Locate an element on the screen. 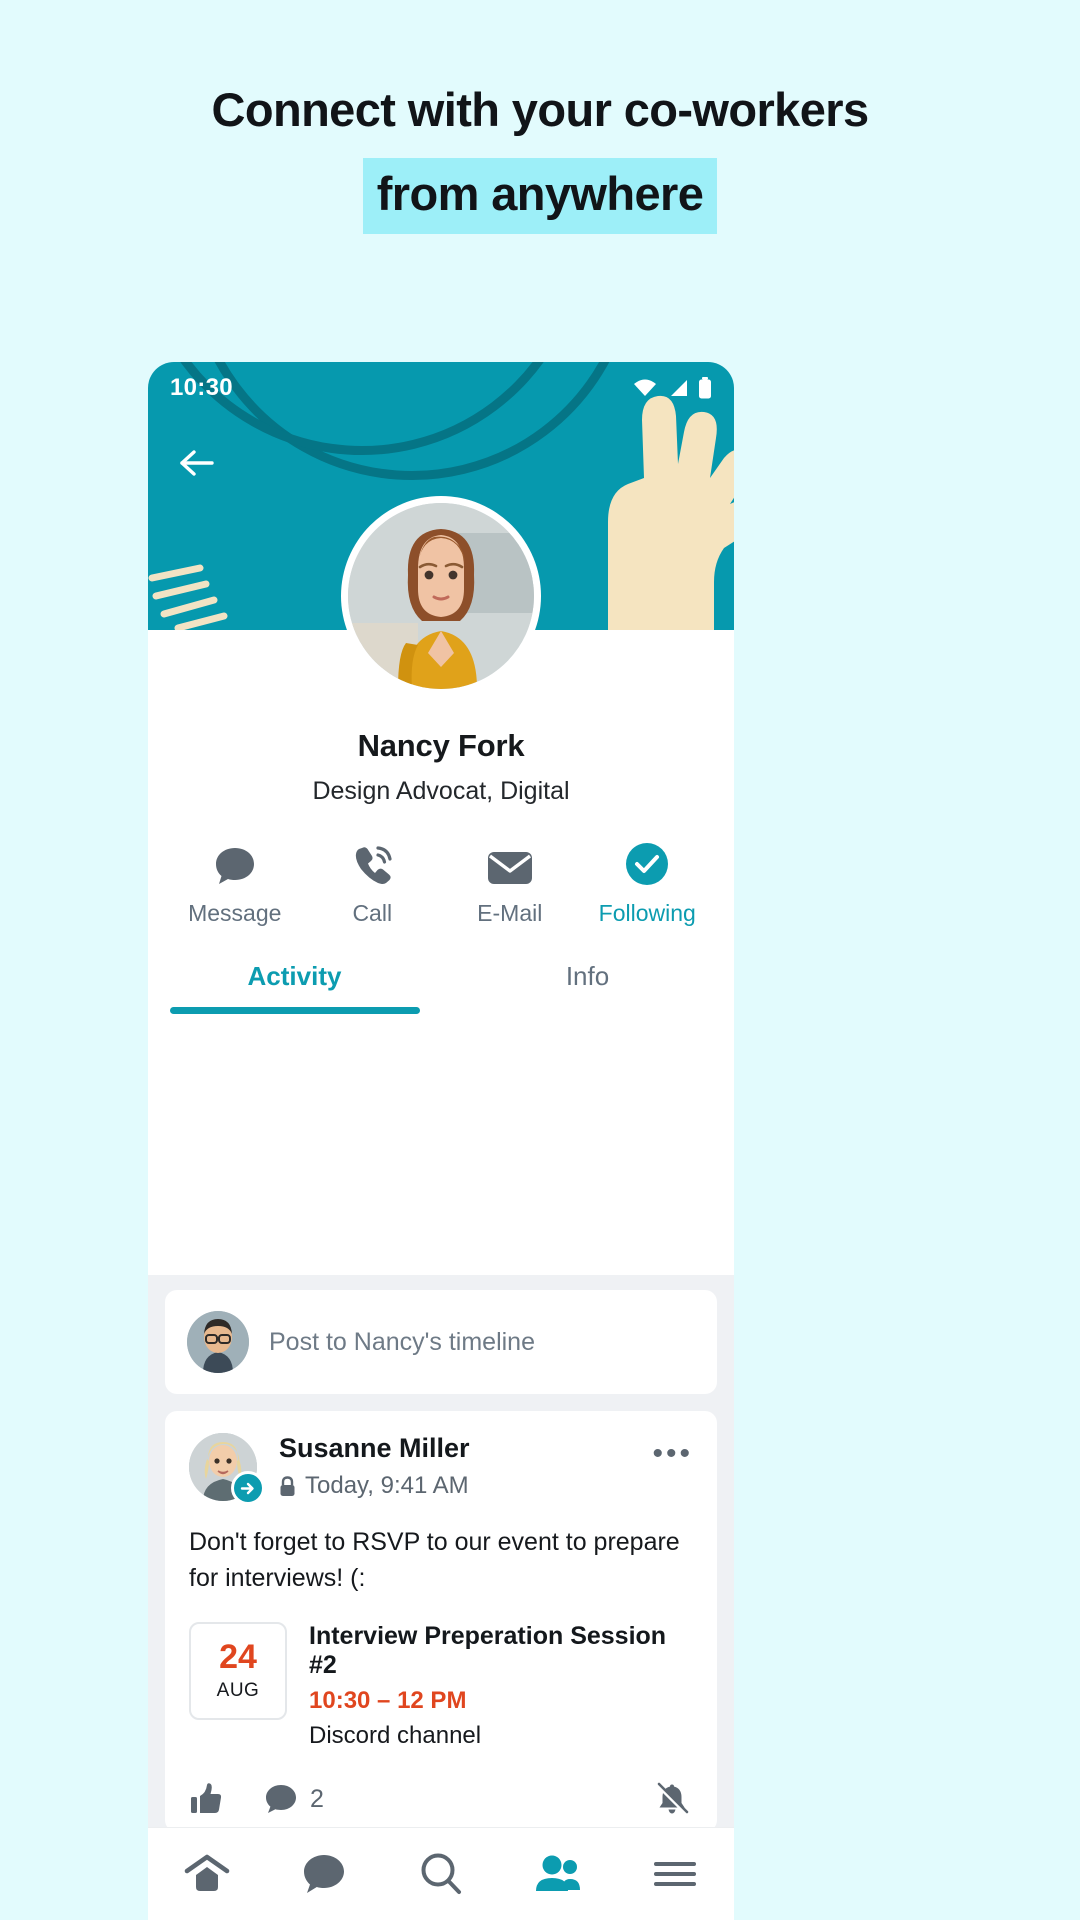  comment-bubble-icon is located at coordinates (281, 1799).